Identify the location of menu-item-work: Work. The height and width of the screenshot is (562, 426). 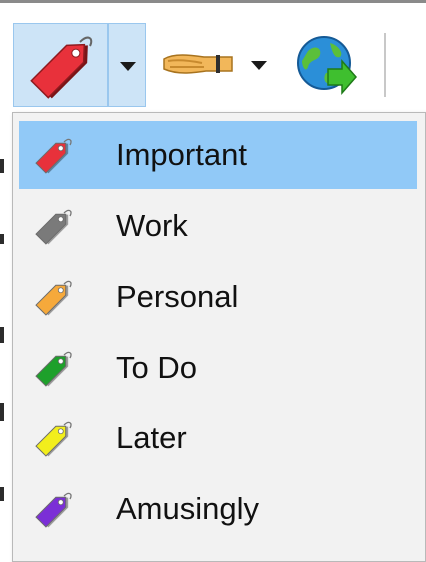
(218, 226).